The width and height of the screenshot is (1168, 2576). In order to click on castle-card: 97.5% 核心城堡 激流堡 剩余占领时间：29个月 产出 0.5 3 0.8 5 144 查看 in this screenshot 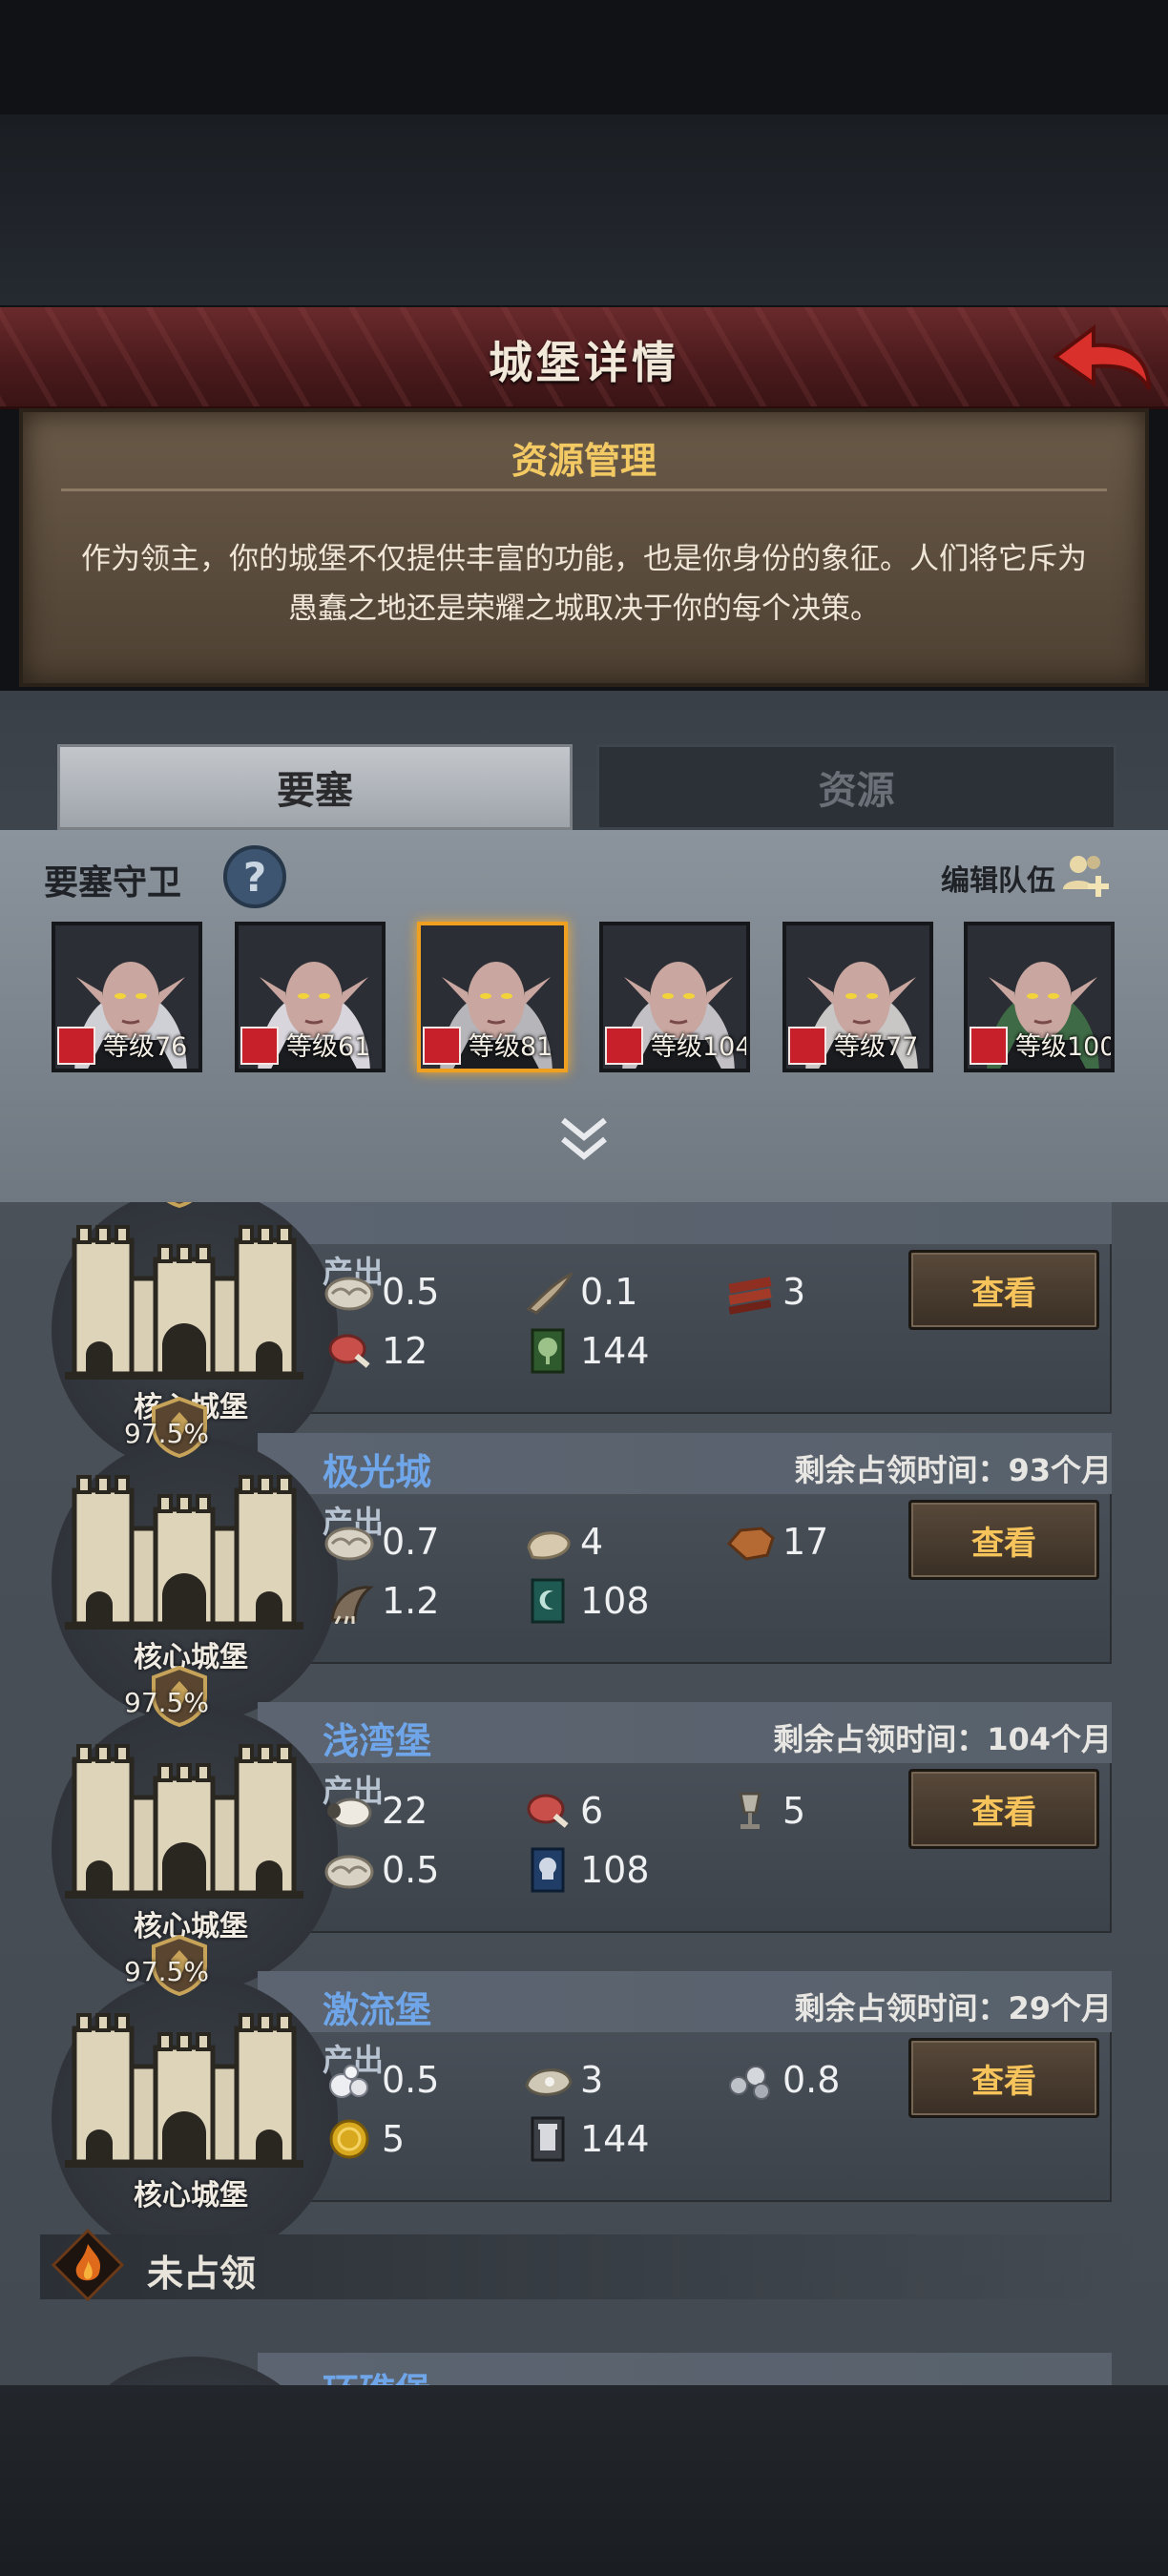, I will do `click(575, 2097)`.